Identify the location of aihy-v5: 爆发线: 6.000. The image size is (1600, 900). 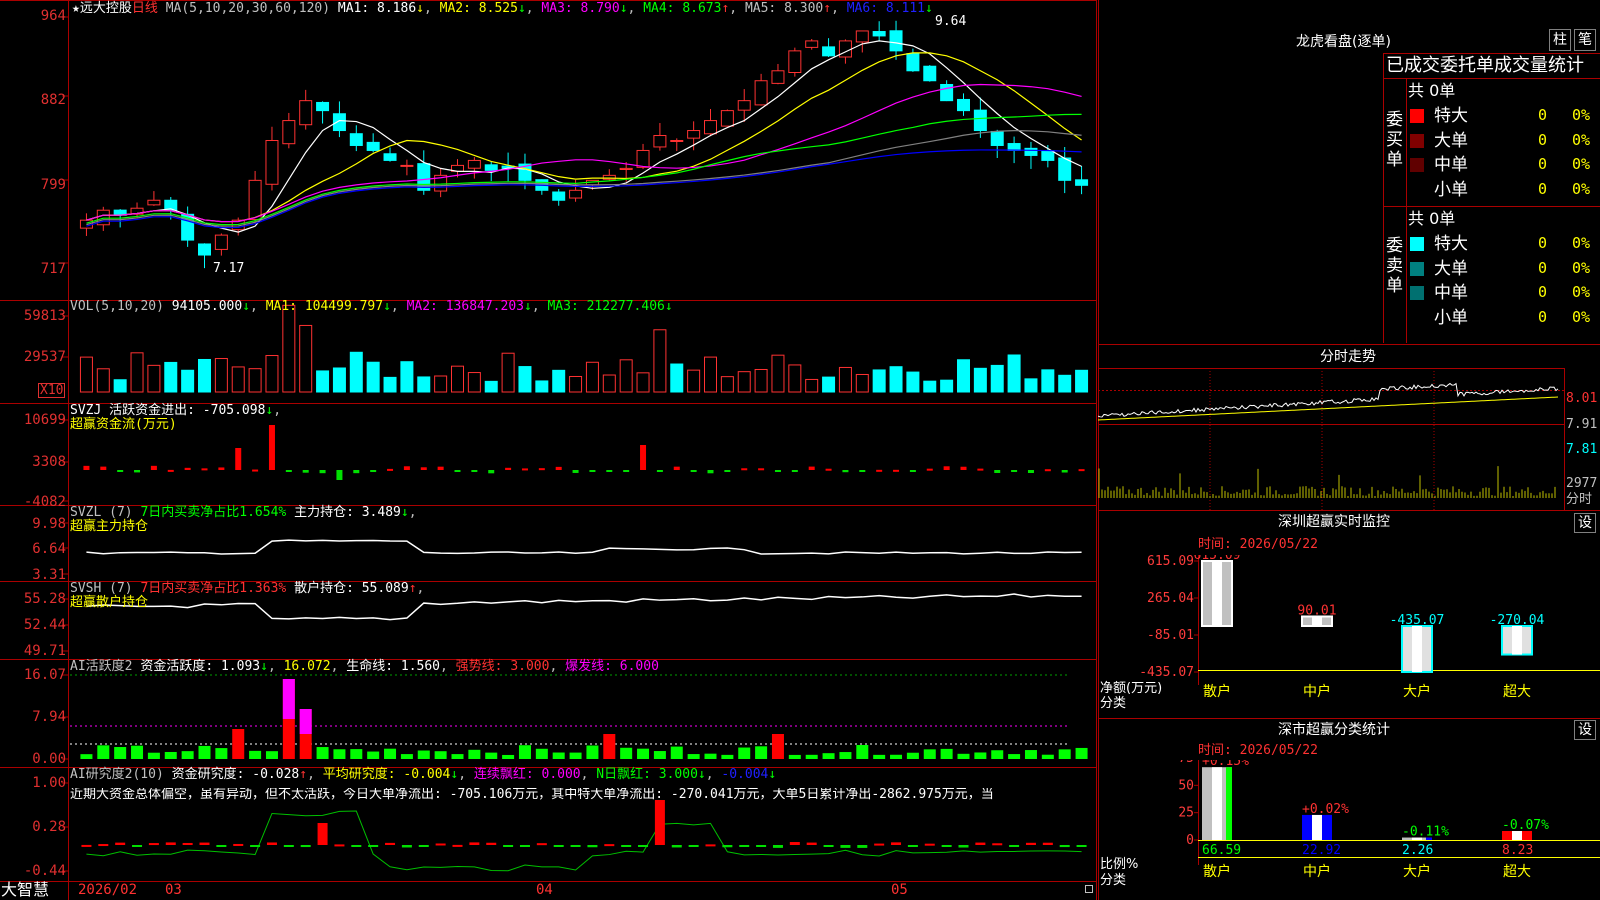
(612, 666).